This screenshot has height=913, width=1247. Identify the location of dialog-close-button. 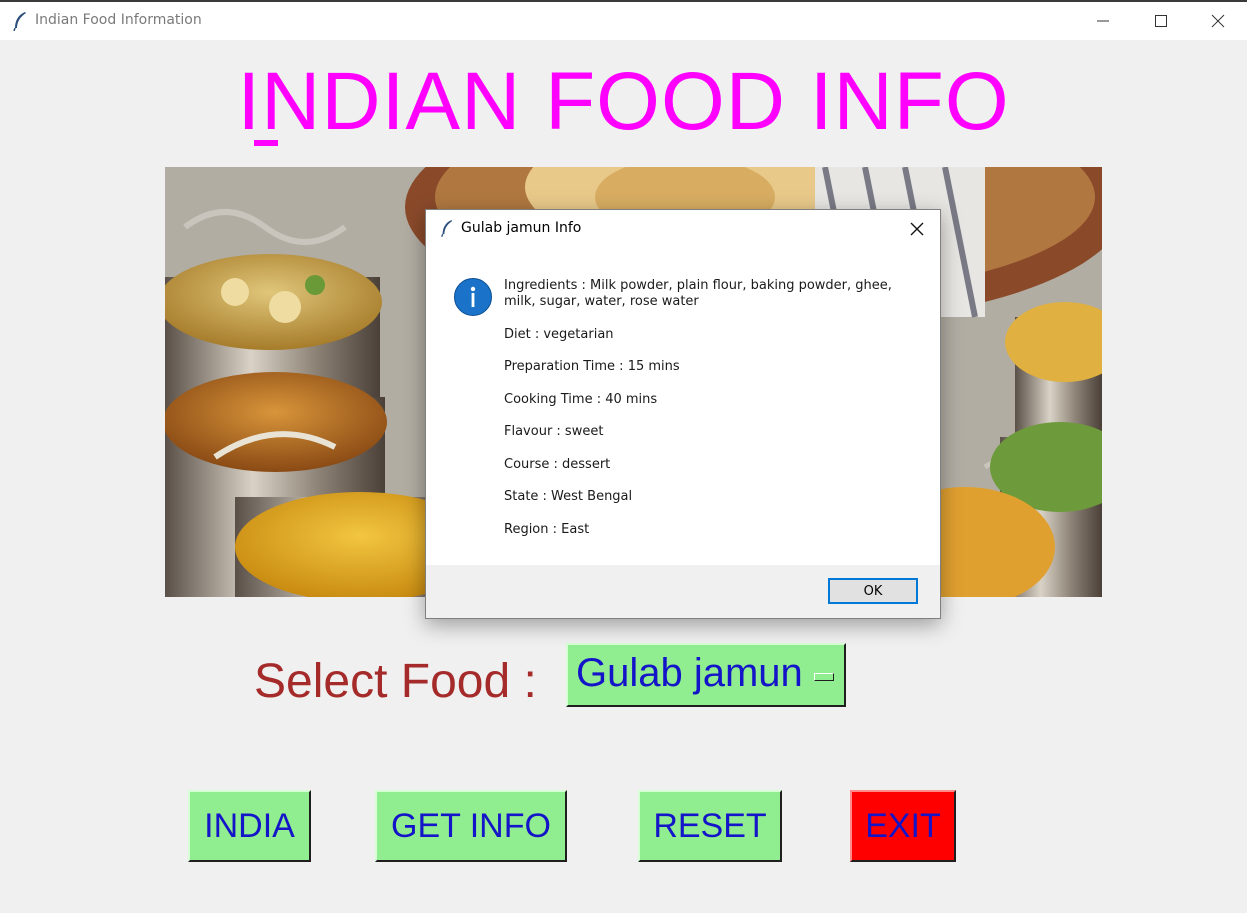
(917, 229).